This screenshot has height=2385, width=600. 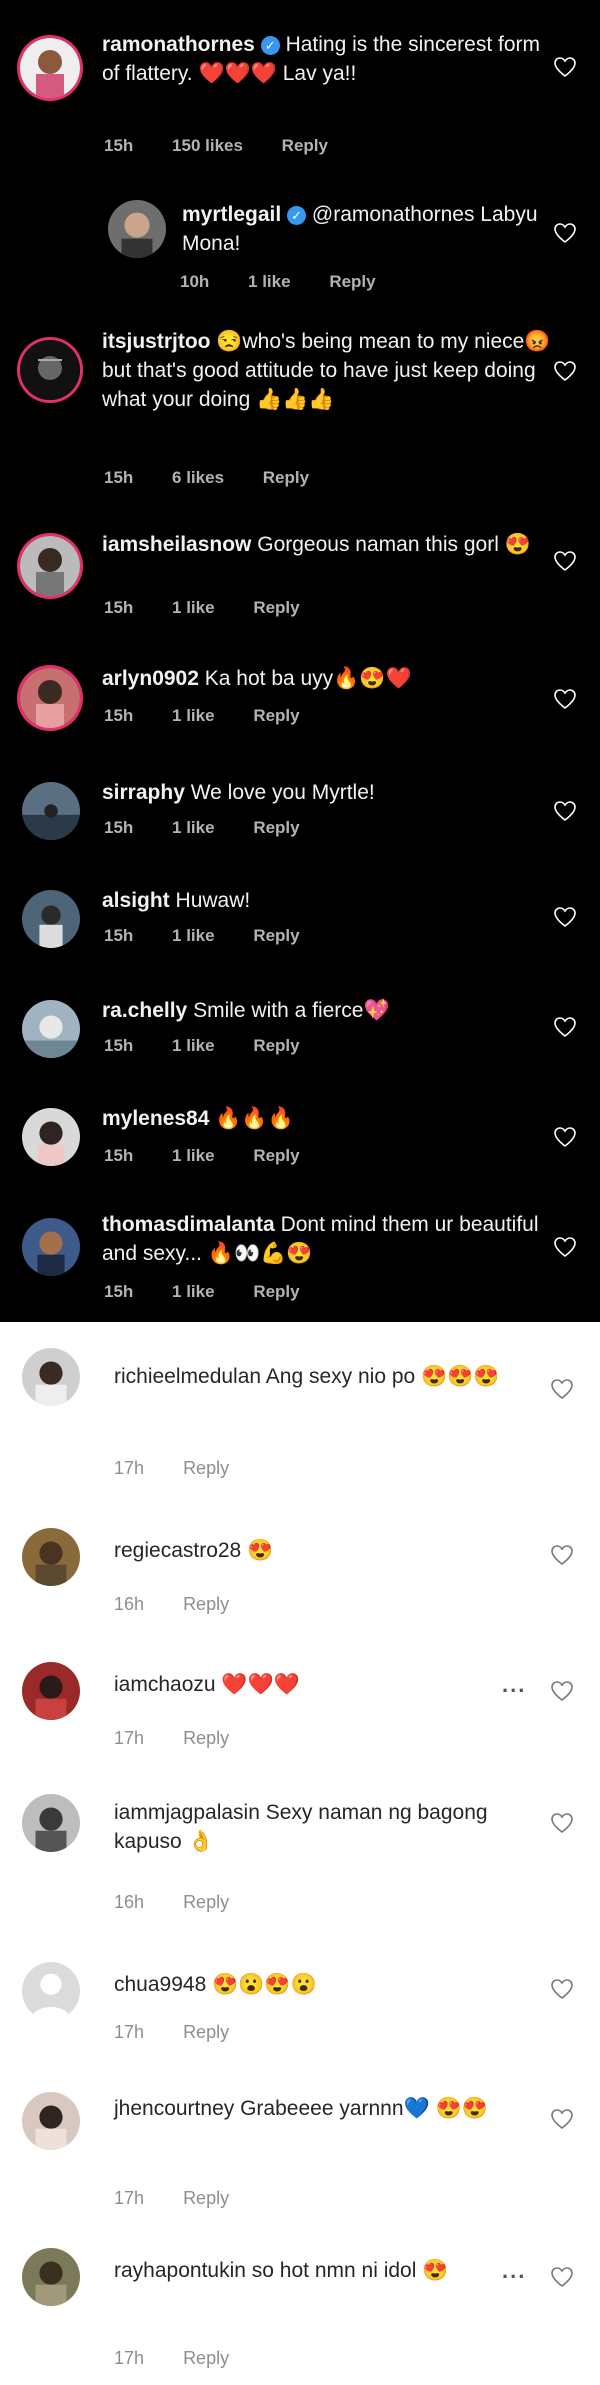 What do you see at coordinates (180, 2270) in the screenshot?
I see `comment-username: rayhapontukin` at bounding box center [180, 2270].